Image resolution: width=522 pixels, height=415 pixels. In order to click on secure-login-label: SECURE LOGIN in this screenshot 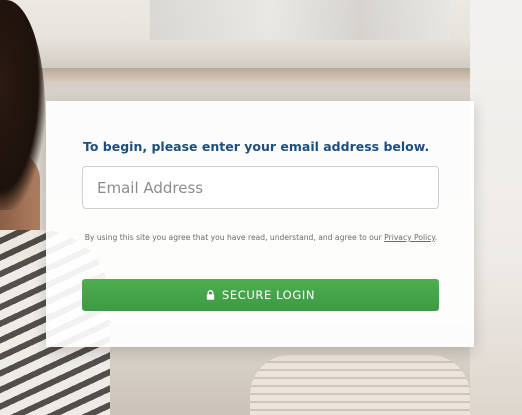, I will do `click(268, 295)`.